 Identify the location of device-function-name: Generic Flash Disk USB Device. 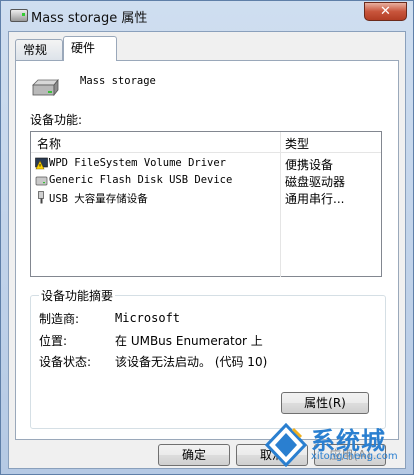
(141, 180).